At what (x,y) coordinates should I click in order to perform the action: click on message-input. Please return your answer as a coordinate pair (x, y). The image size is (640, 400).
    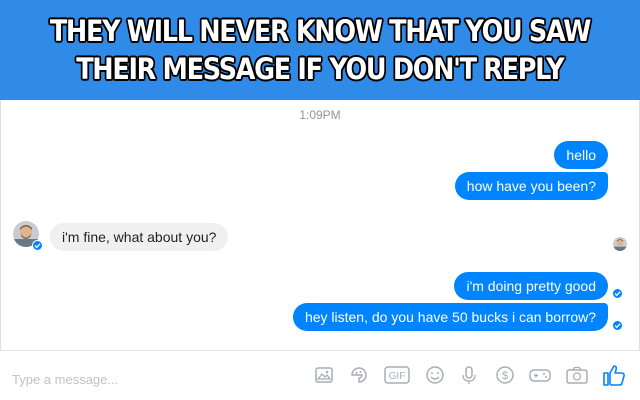
    Looking at the image, I should click on (147, 379).